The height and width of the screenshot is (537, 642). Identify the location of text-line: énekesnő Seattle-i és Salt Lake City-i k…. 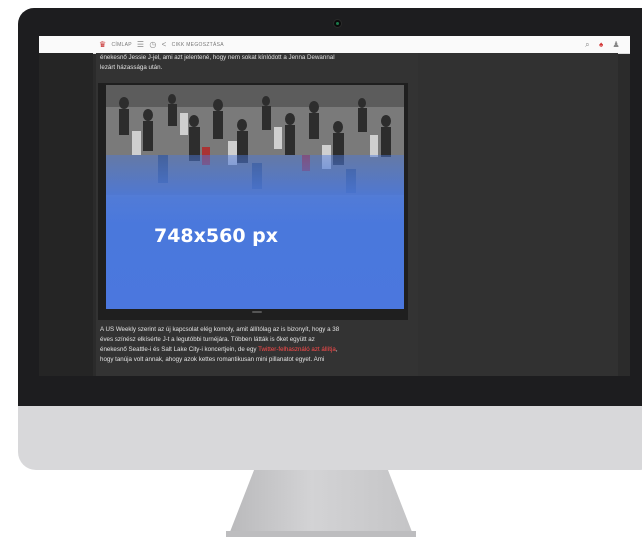
(179, 349).